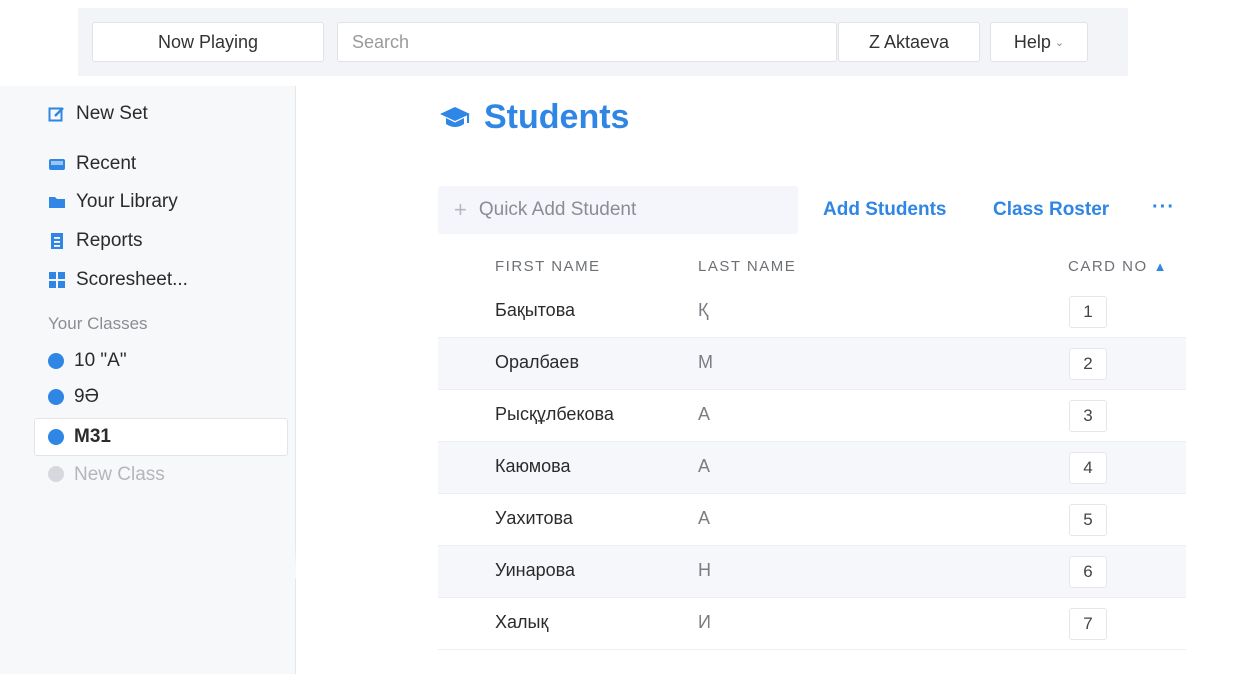 The width and height of the screenshot is (1253, 674). Describe the element at coordinates (208, 42) in the screenshot. I see `now-playing-button: Now Playing` at that location.